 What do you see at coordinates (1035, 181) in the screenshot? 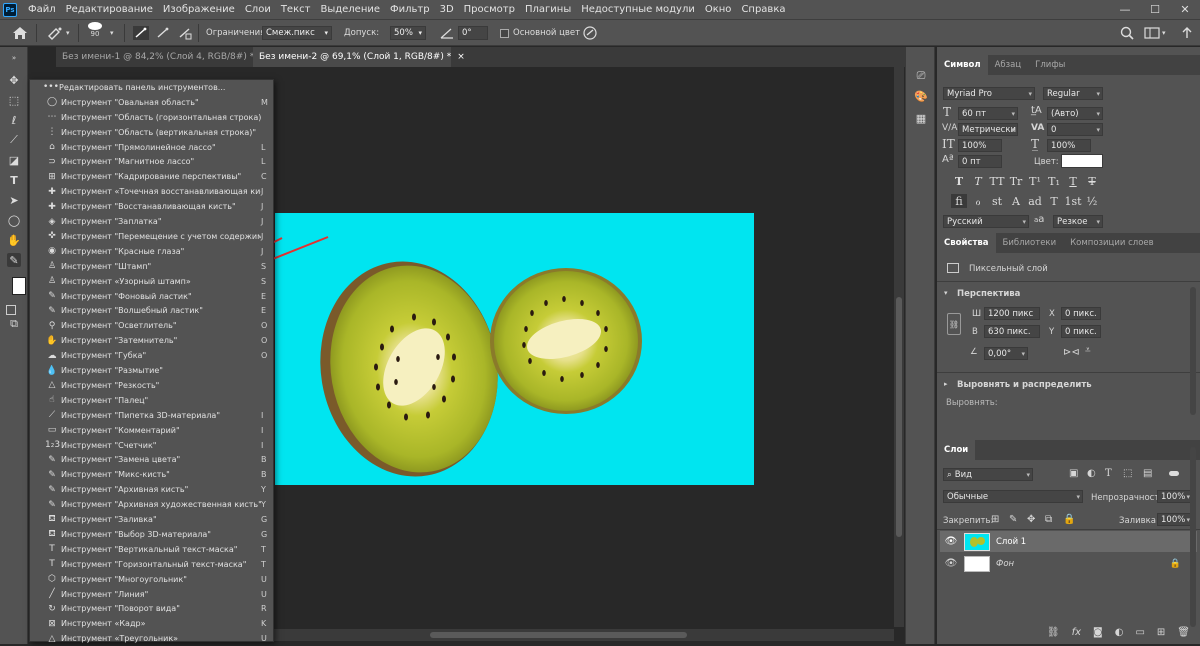
I see `superscript-button: T¹` at bounding box center [1035, 181].